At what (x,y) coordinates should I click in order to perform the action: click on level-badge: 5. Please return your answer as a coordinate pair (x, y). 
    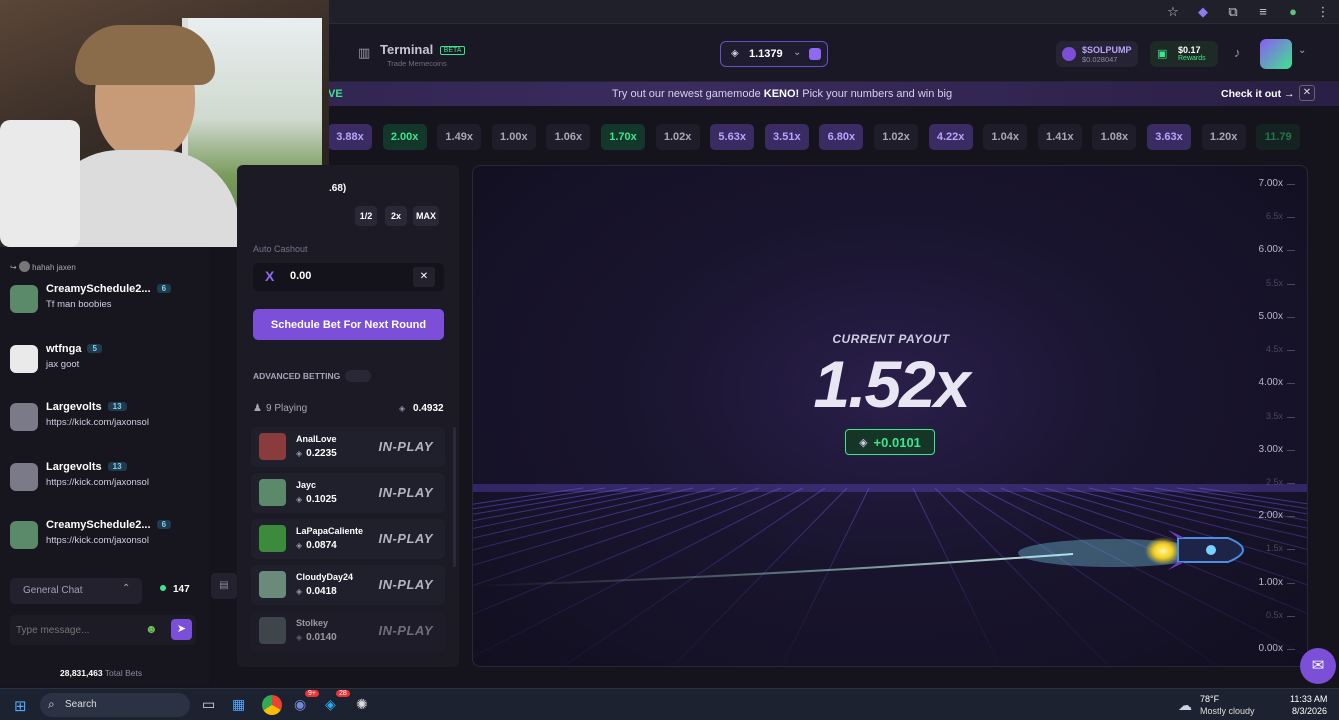
    Looking at the image, I should click on (94, 348).